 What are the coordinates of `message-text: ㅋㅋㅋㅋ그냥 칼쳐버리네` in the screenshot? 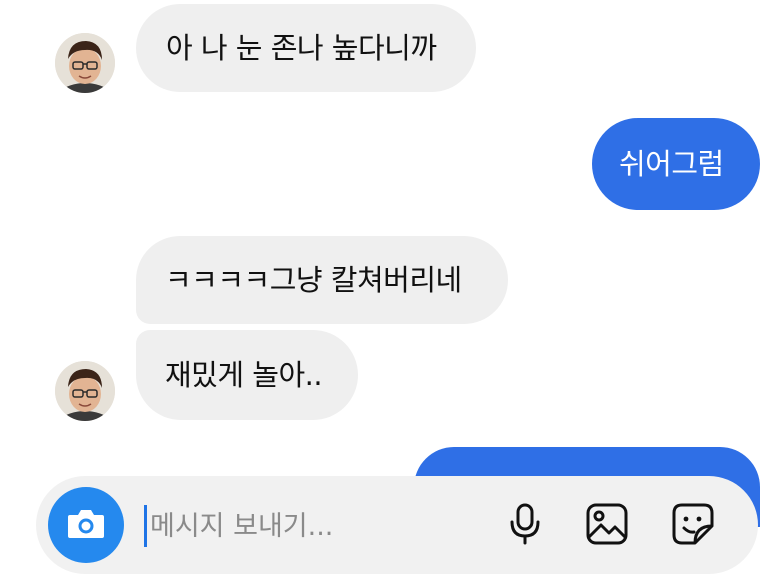 It's located at (313, 279).